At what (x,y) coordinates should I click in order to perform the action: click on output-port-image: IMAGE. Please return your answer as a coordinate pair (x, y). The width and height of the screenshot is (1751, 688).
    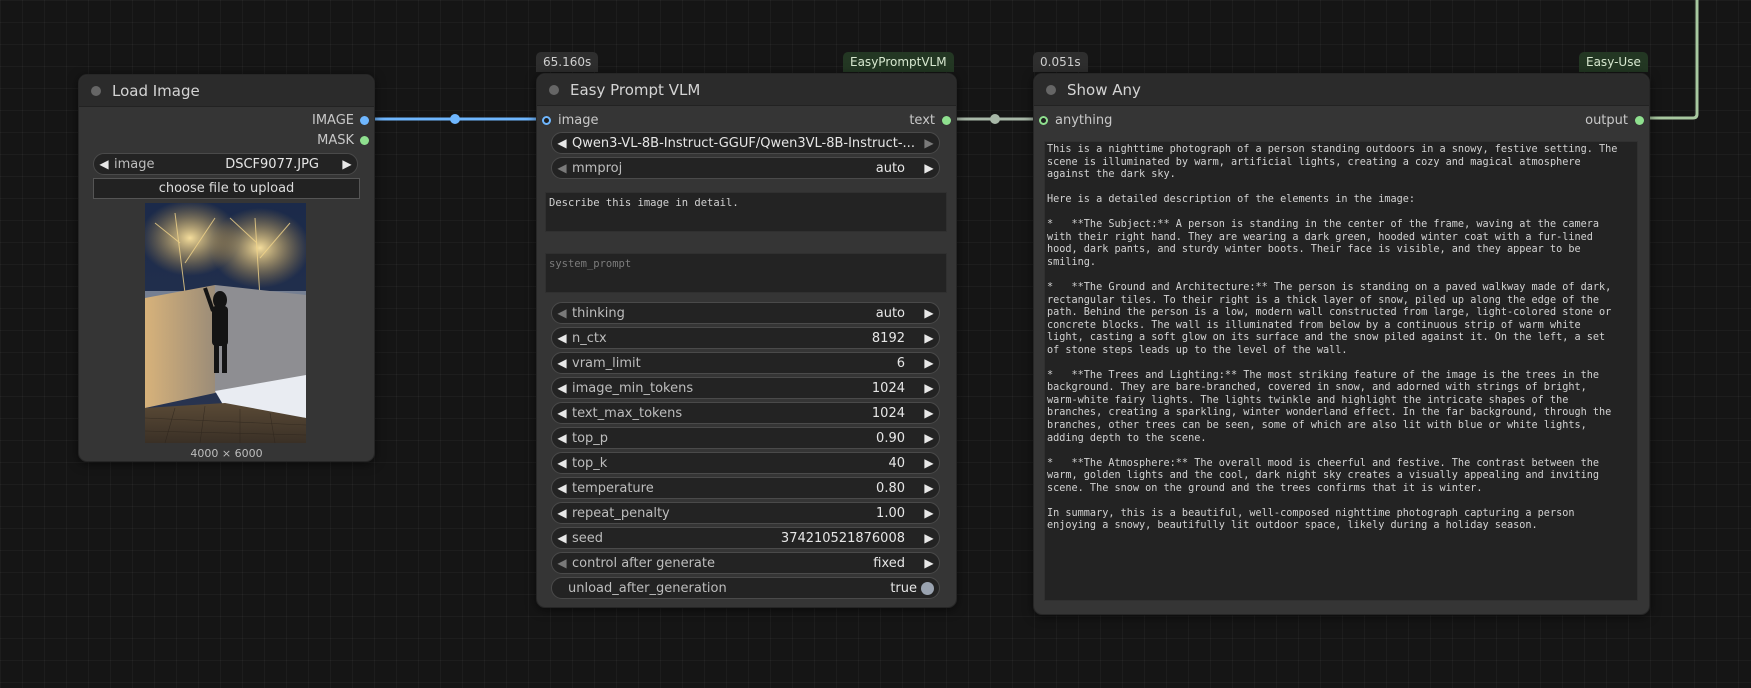
    Looking at the image, I should click on (340, 120).